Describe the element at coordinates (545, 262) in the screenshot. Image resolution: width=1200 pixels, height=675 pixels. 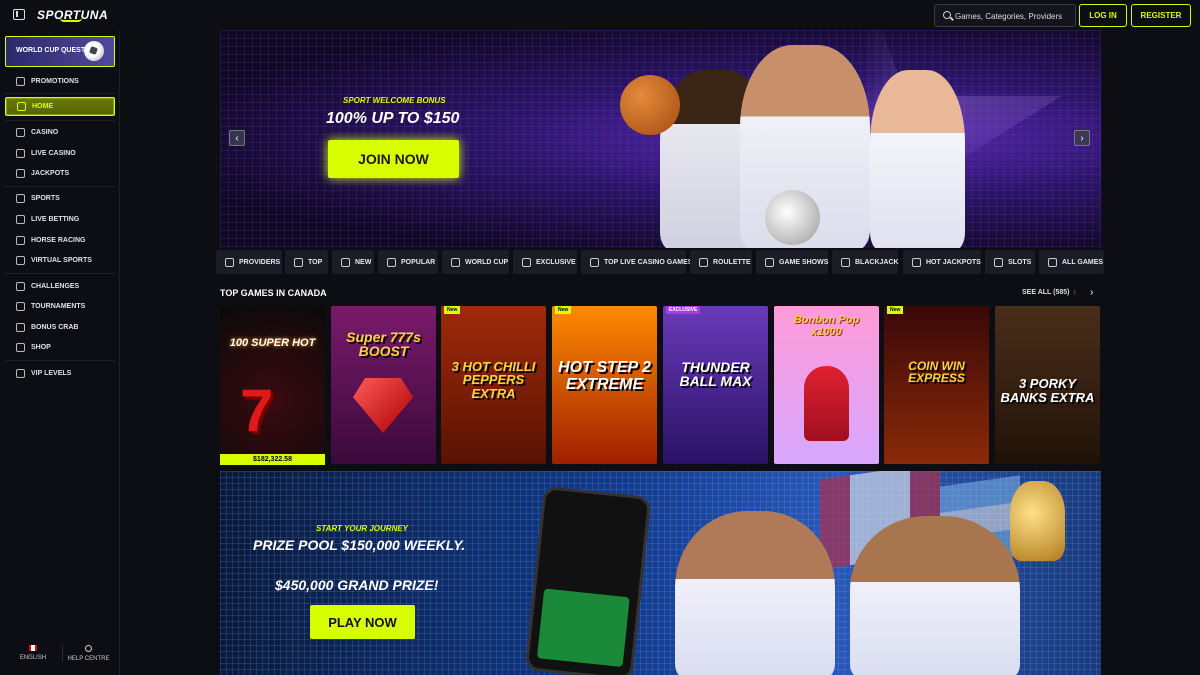
I see `tab-exclusive: EXCLUSIVE` at that location.